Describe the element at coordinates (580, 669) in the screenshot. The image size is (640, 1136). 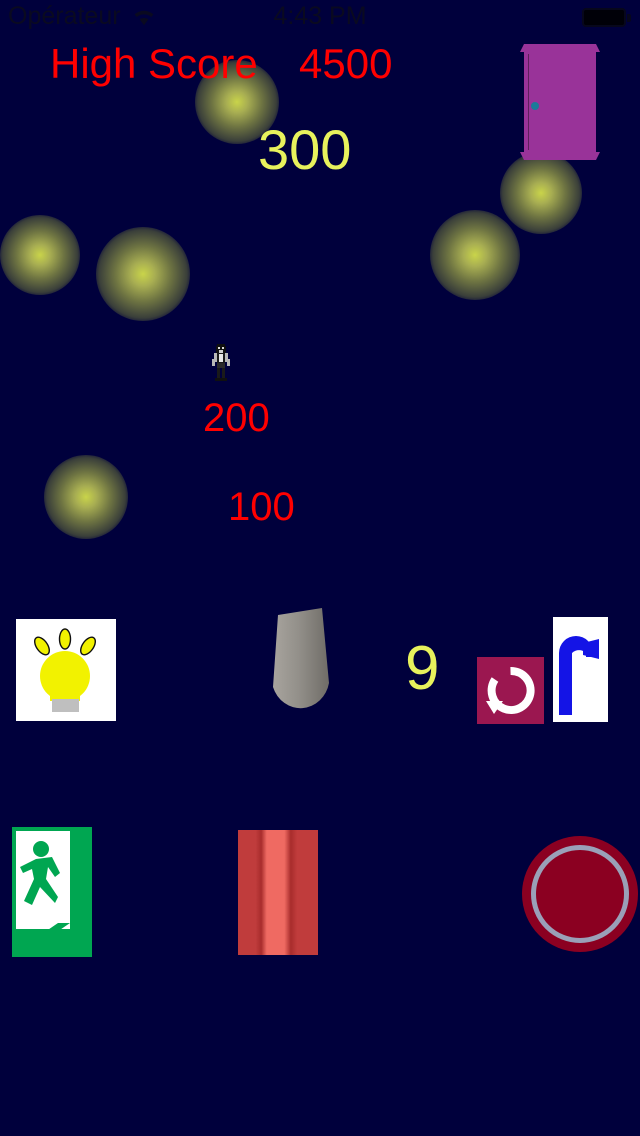
I see `blue-hook-icon` at that location.